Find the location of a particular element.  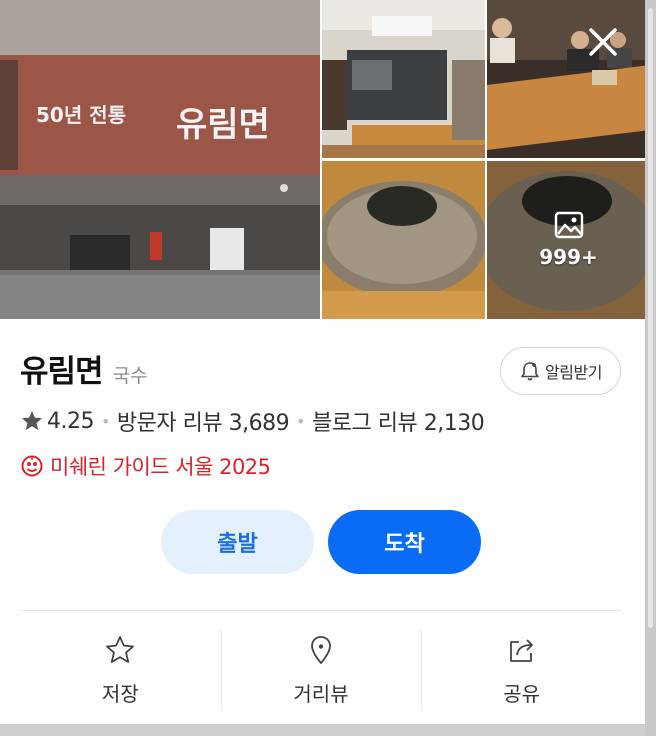

depart-button: 출발 is located at coordinates (237, 542).